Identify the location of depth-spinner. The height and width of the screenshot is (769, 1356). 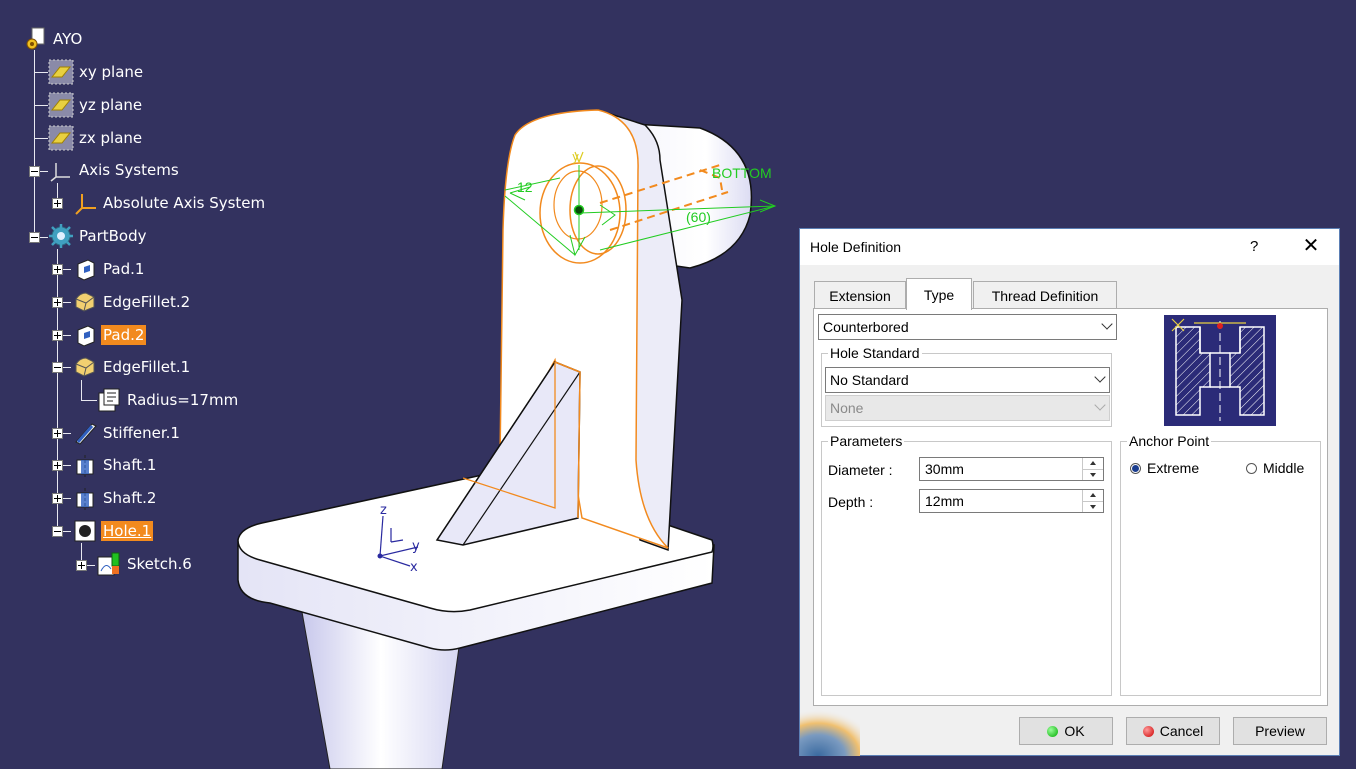
(1092, 501).